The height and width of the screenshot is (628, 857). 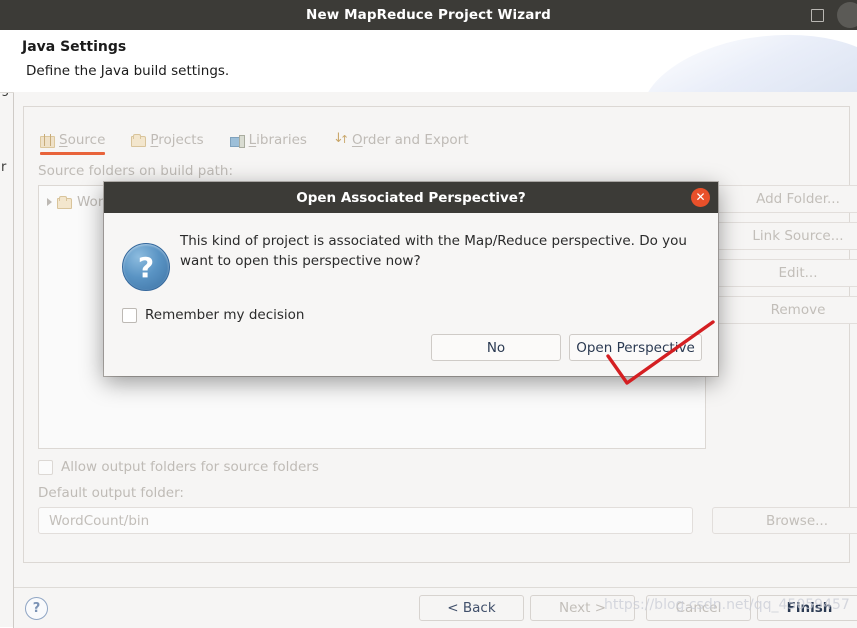 I want to click on allow-output-folders-checkbox: Allow output folders for source folders, so click(x=178, y=467).